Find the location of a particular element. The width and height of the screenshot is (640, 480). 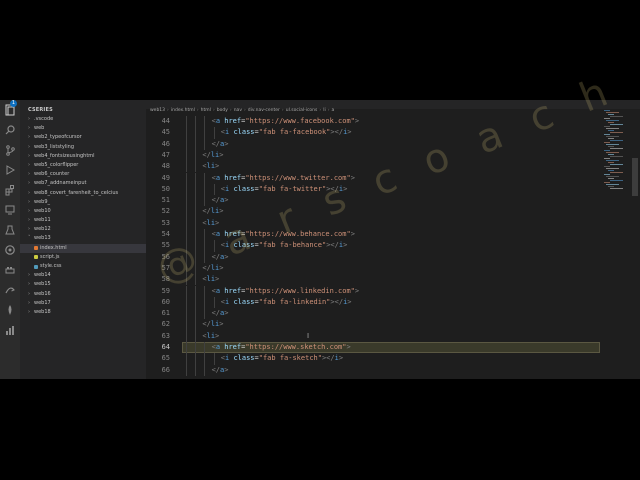

code-line: 59 <a href="https://www.linkedin.com"> is located at coordinates (381, 291).